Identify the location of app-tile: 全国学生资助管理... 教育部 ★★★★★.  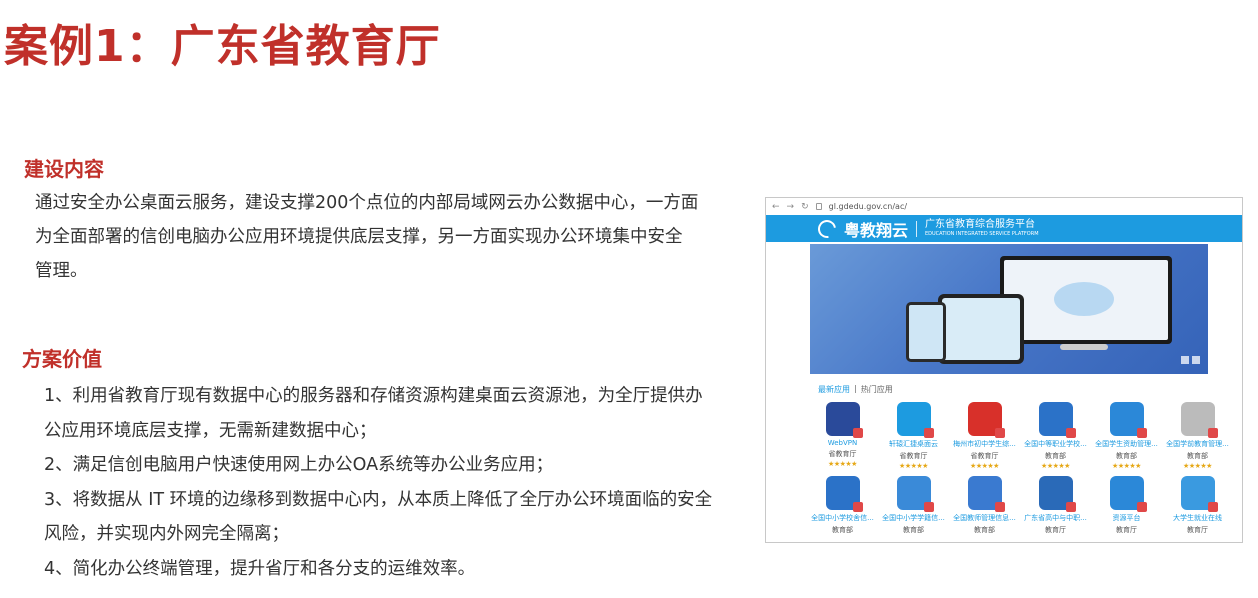
(1126, 436).